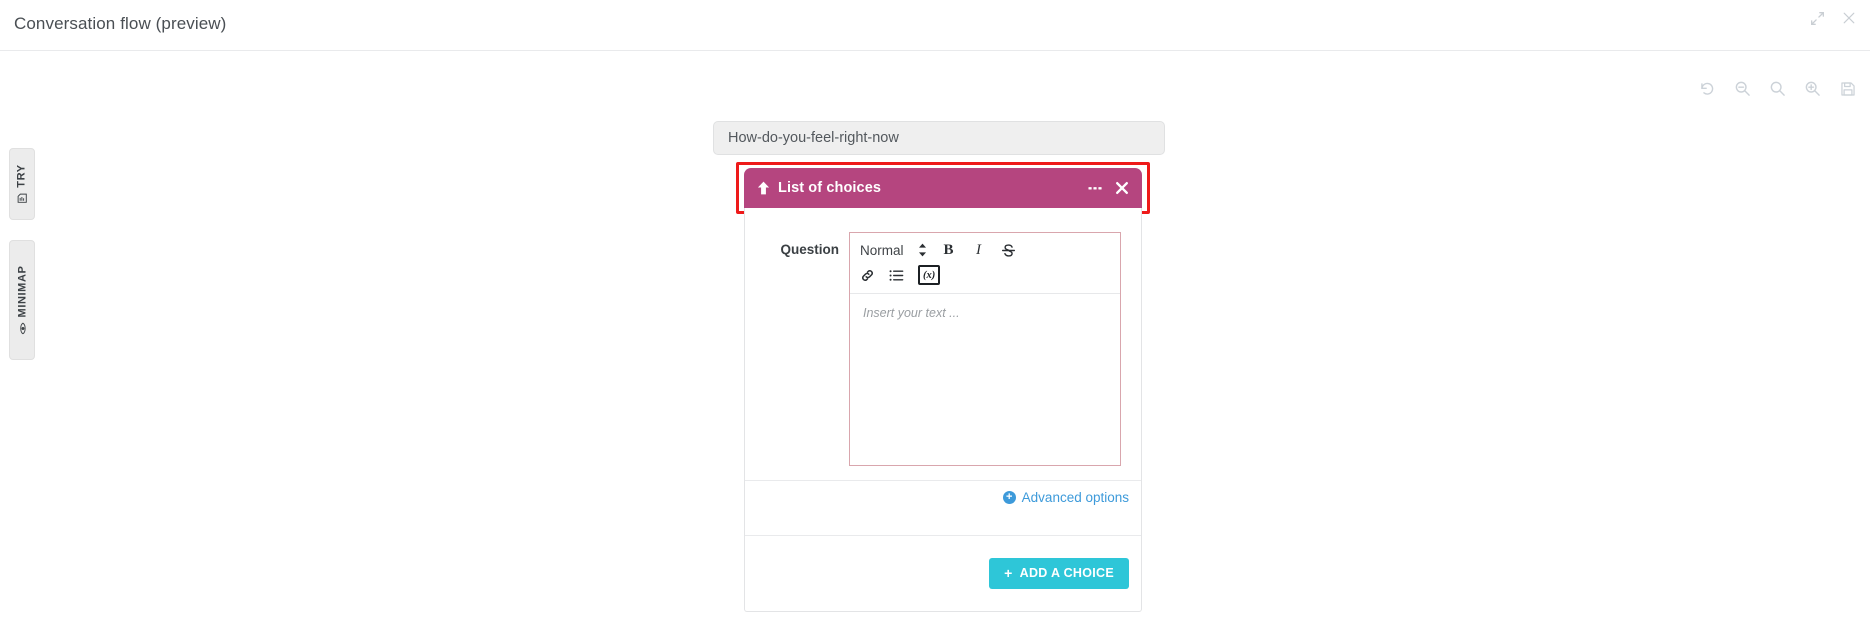 This screenshot has width=1870, height=637. What do you see at coordinates (929, 275) in the screenshot?
I see `variable-button: (x)` at bounding box center [929, 275].